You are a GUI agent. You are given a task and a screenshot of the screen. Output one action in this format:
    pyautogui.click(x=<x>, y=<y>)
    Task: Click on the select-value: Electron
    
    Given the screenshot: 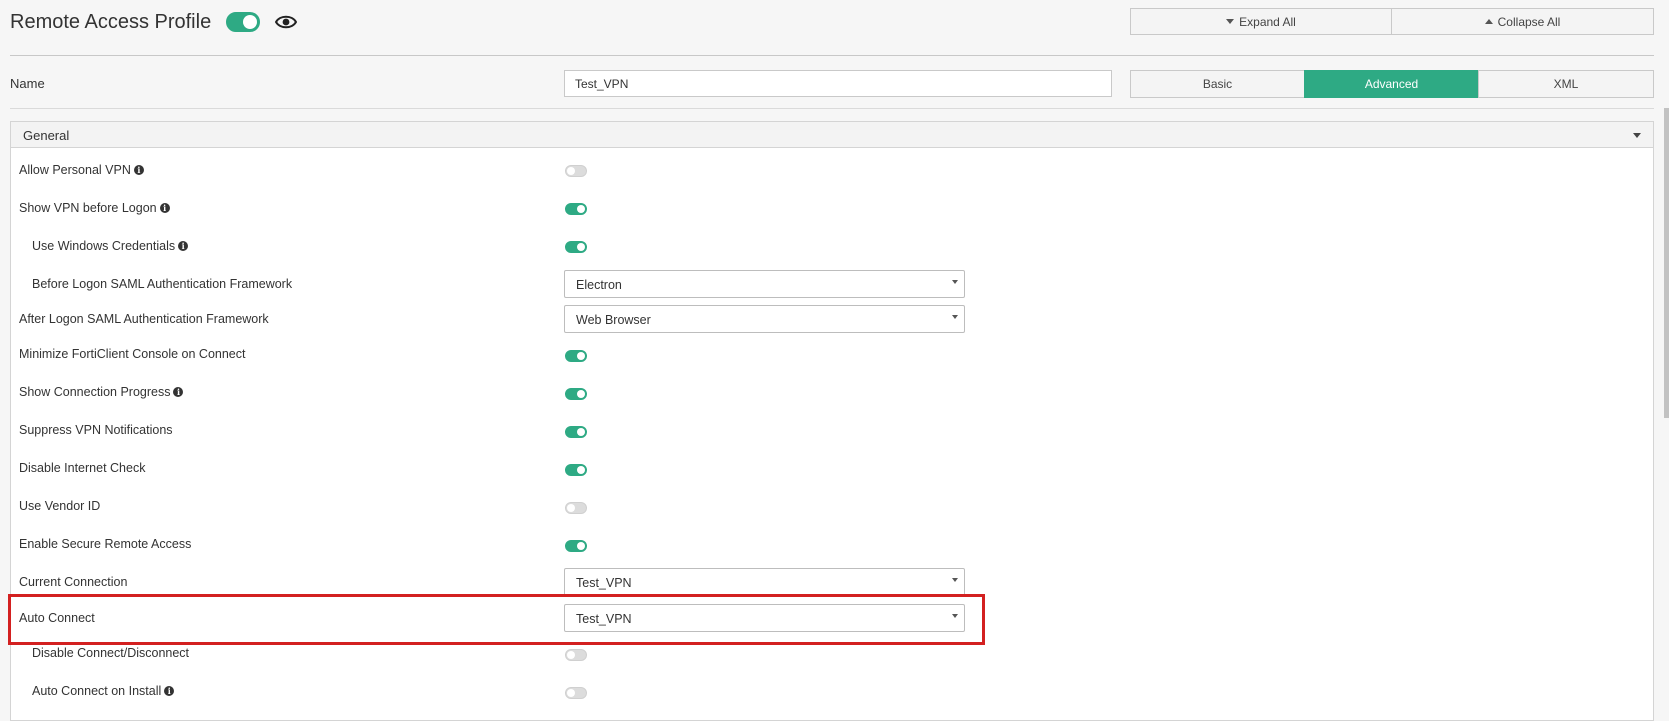 What is the action you would take?
    pyautogui.click(x=599, y=285)
    